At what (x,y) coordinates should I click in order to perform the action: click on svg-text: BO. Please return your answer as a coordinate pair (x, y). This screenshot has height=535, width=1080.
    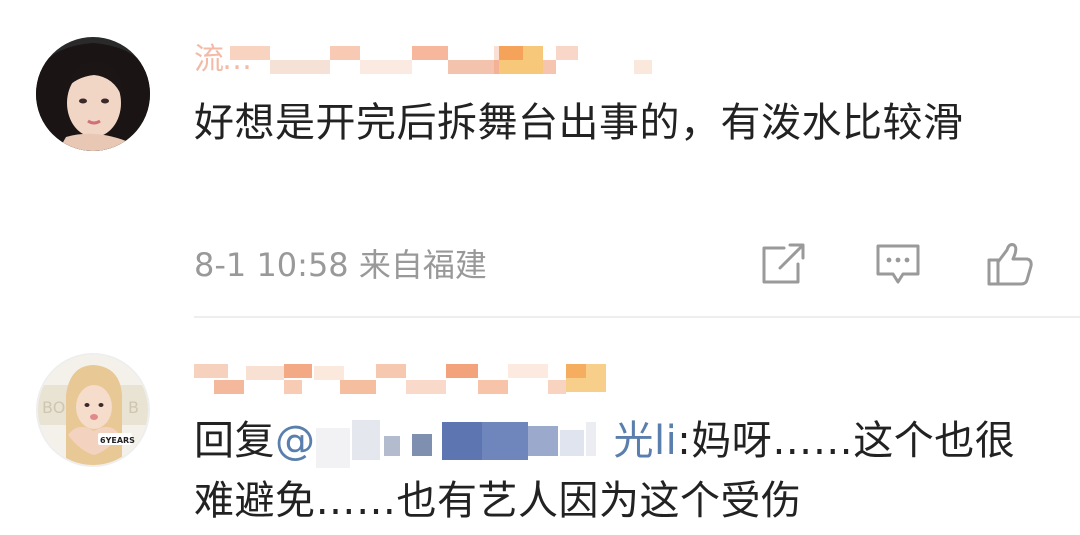
    Looking at the image, I should click on (53, 407).